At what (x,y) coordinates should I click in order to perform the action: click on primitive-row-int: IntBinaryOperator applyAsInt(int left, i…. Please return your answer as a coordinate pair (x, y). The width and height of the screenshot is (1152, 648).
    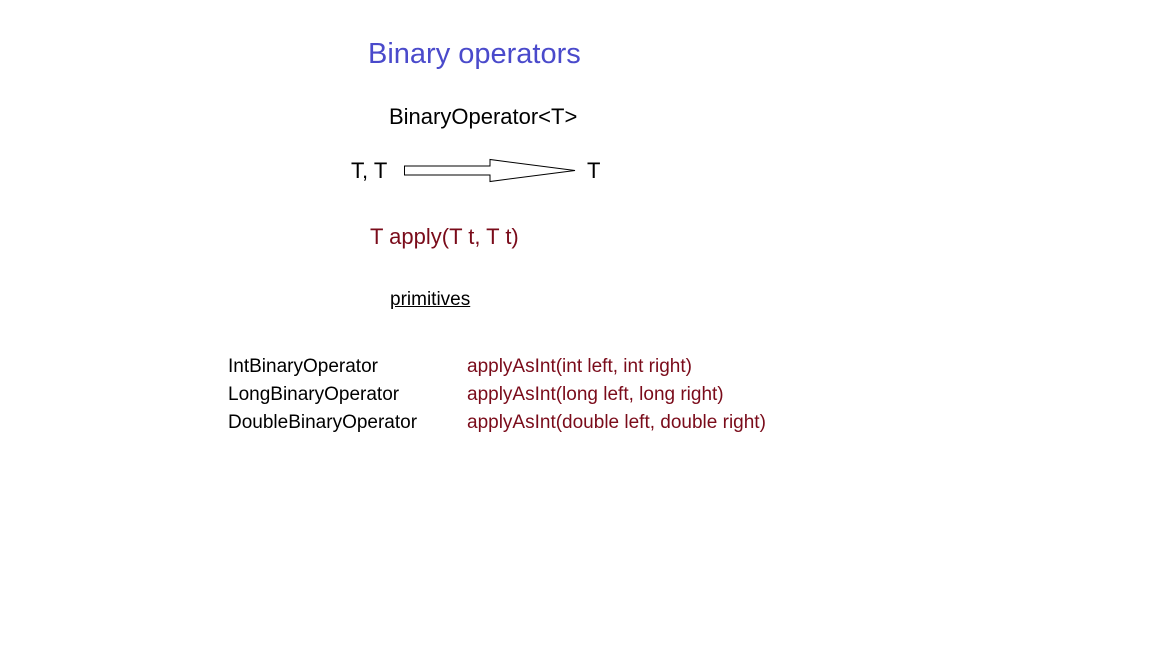
    Looking at the image, I should click on (497, 367).